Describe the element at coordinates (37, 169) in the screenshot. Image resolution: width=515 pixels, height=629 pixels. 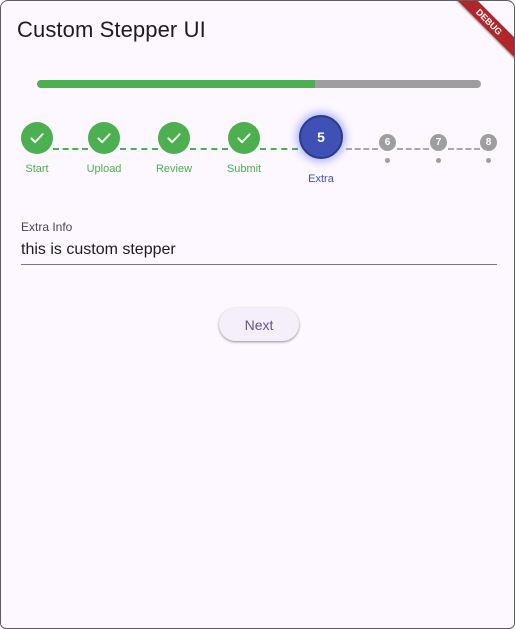
I see `step-1-label: Start` at that location.